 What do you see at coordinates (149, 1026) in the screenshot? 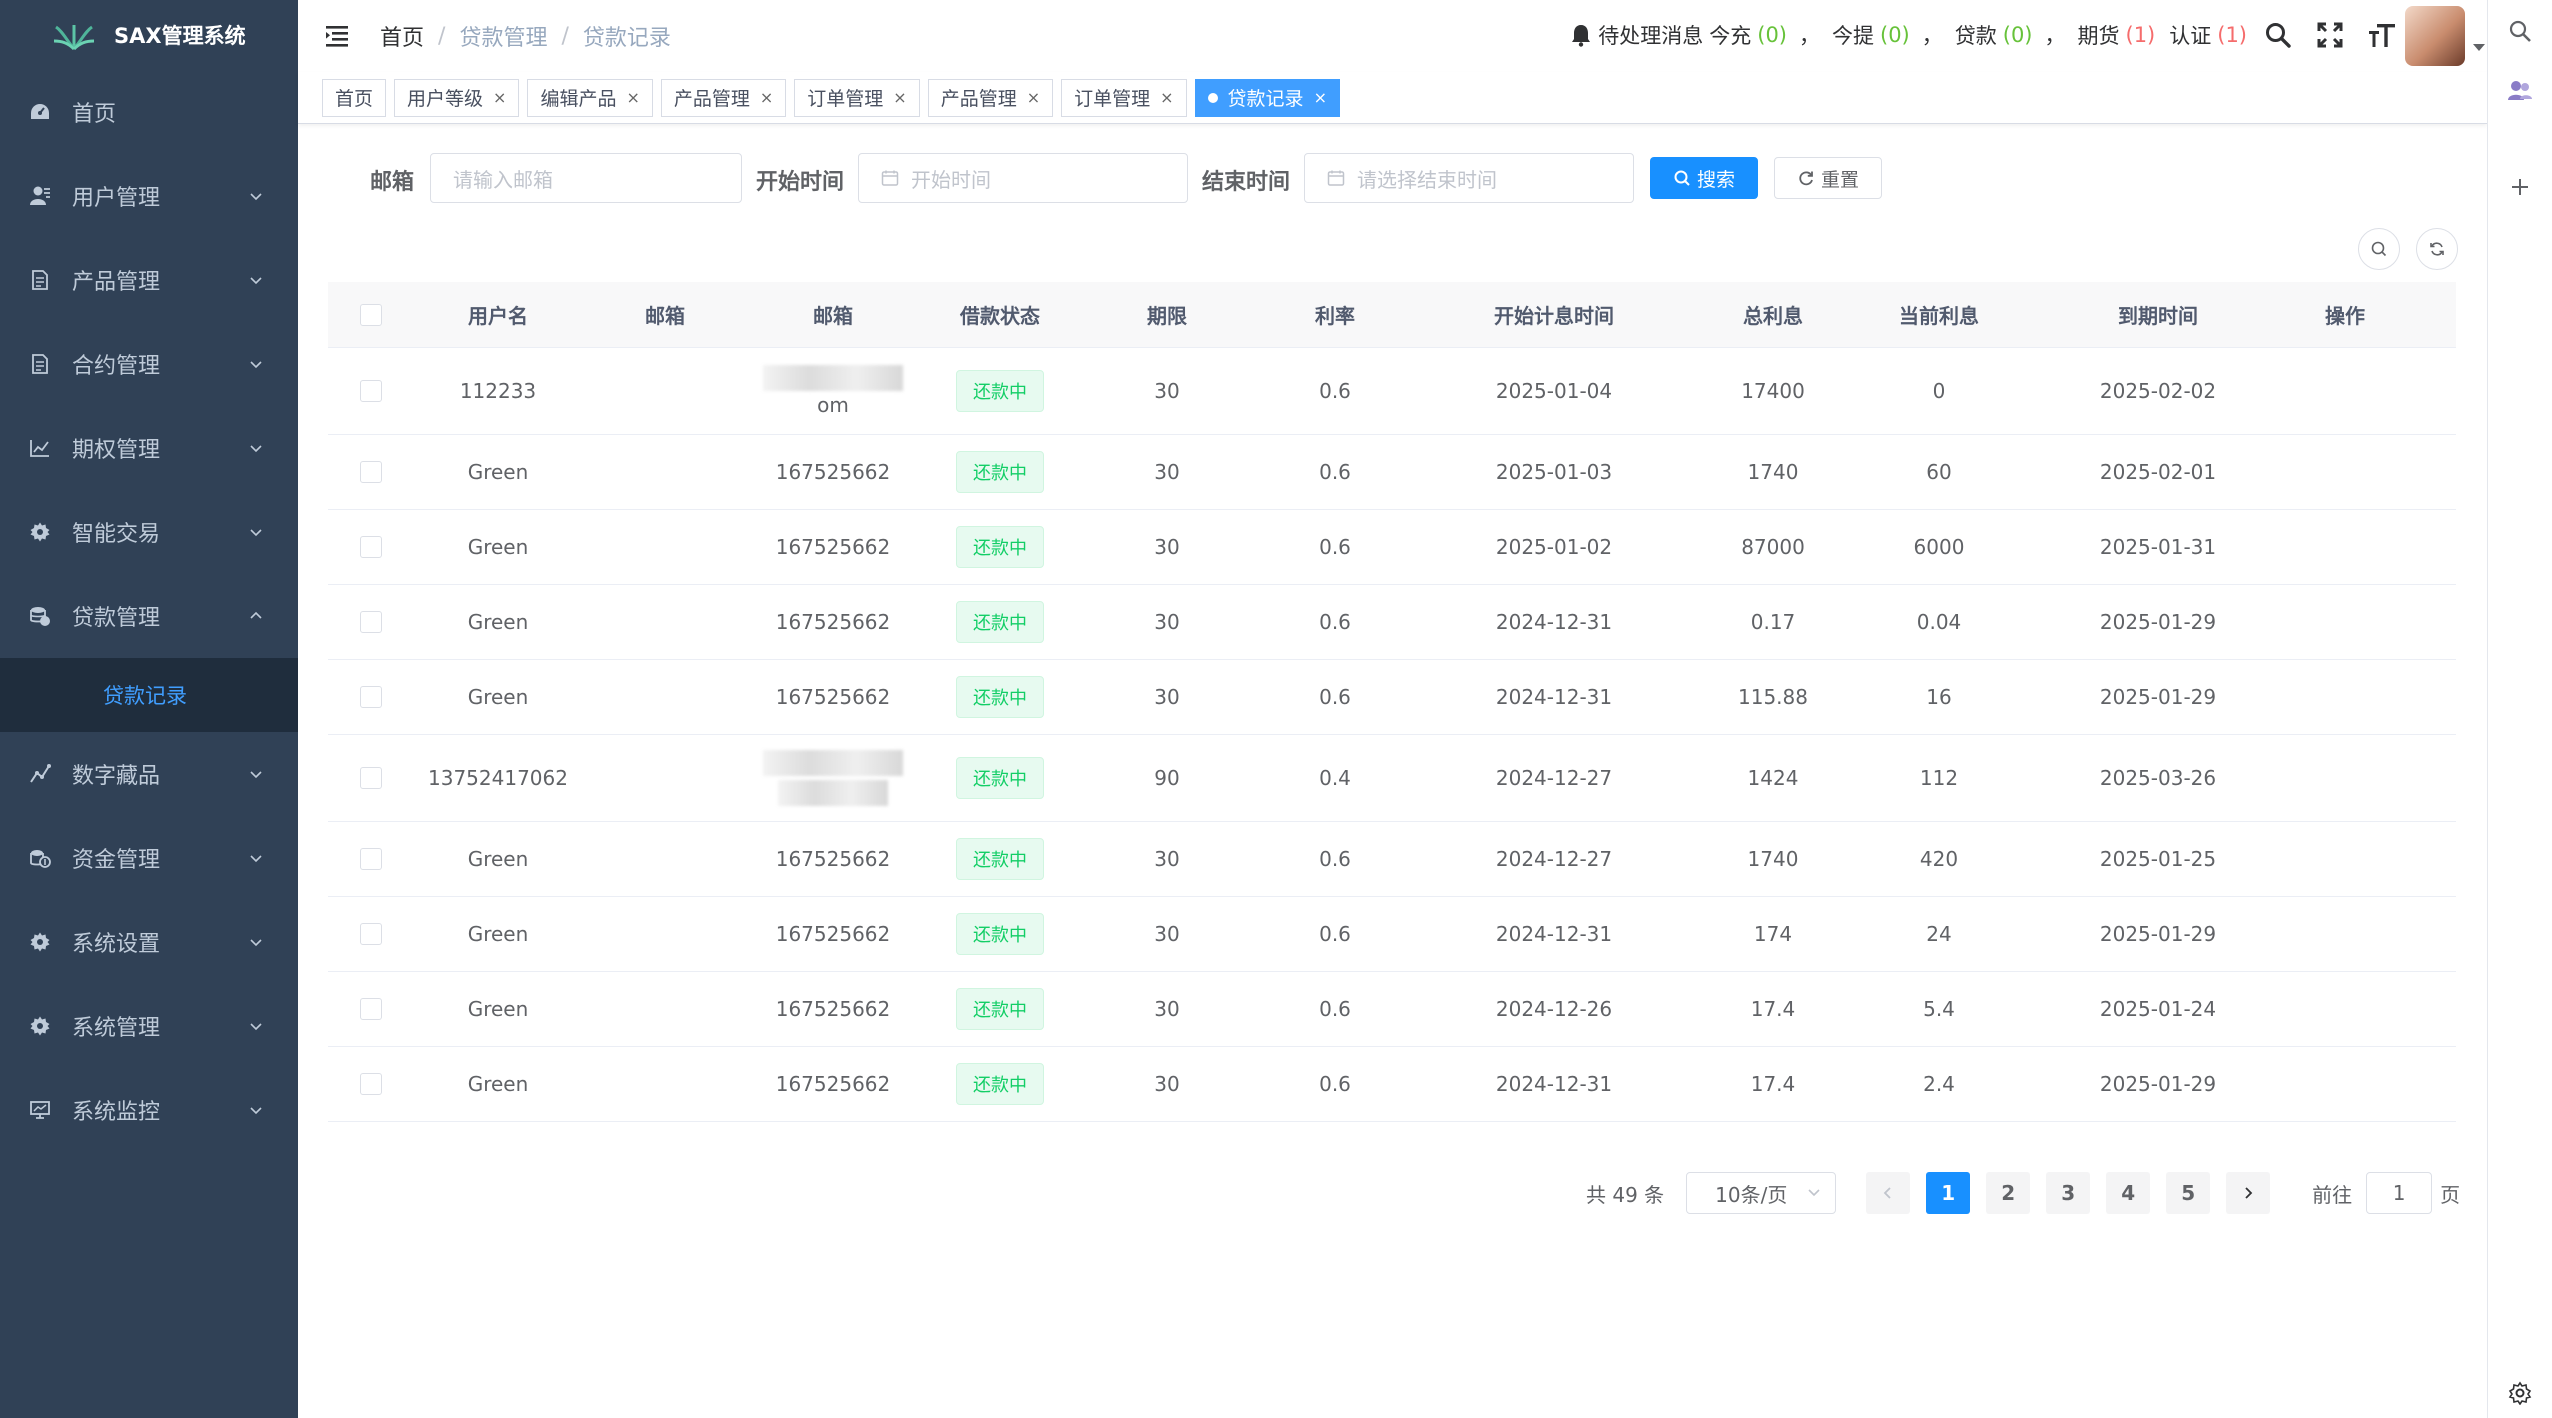
I see `sidebar-item-system-management: 系统管理` at bounding box center [149, 1026].